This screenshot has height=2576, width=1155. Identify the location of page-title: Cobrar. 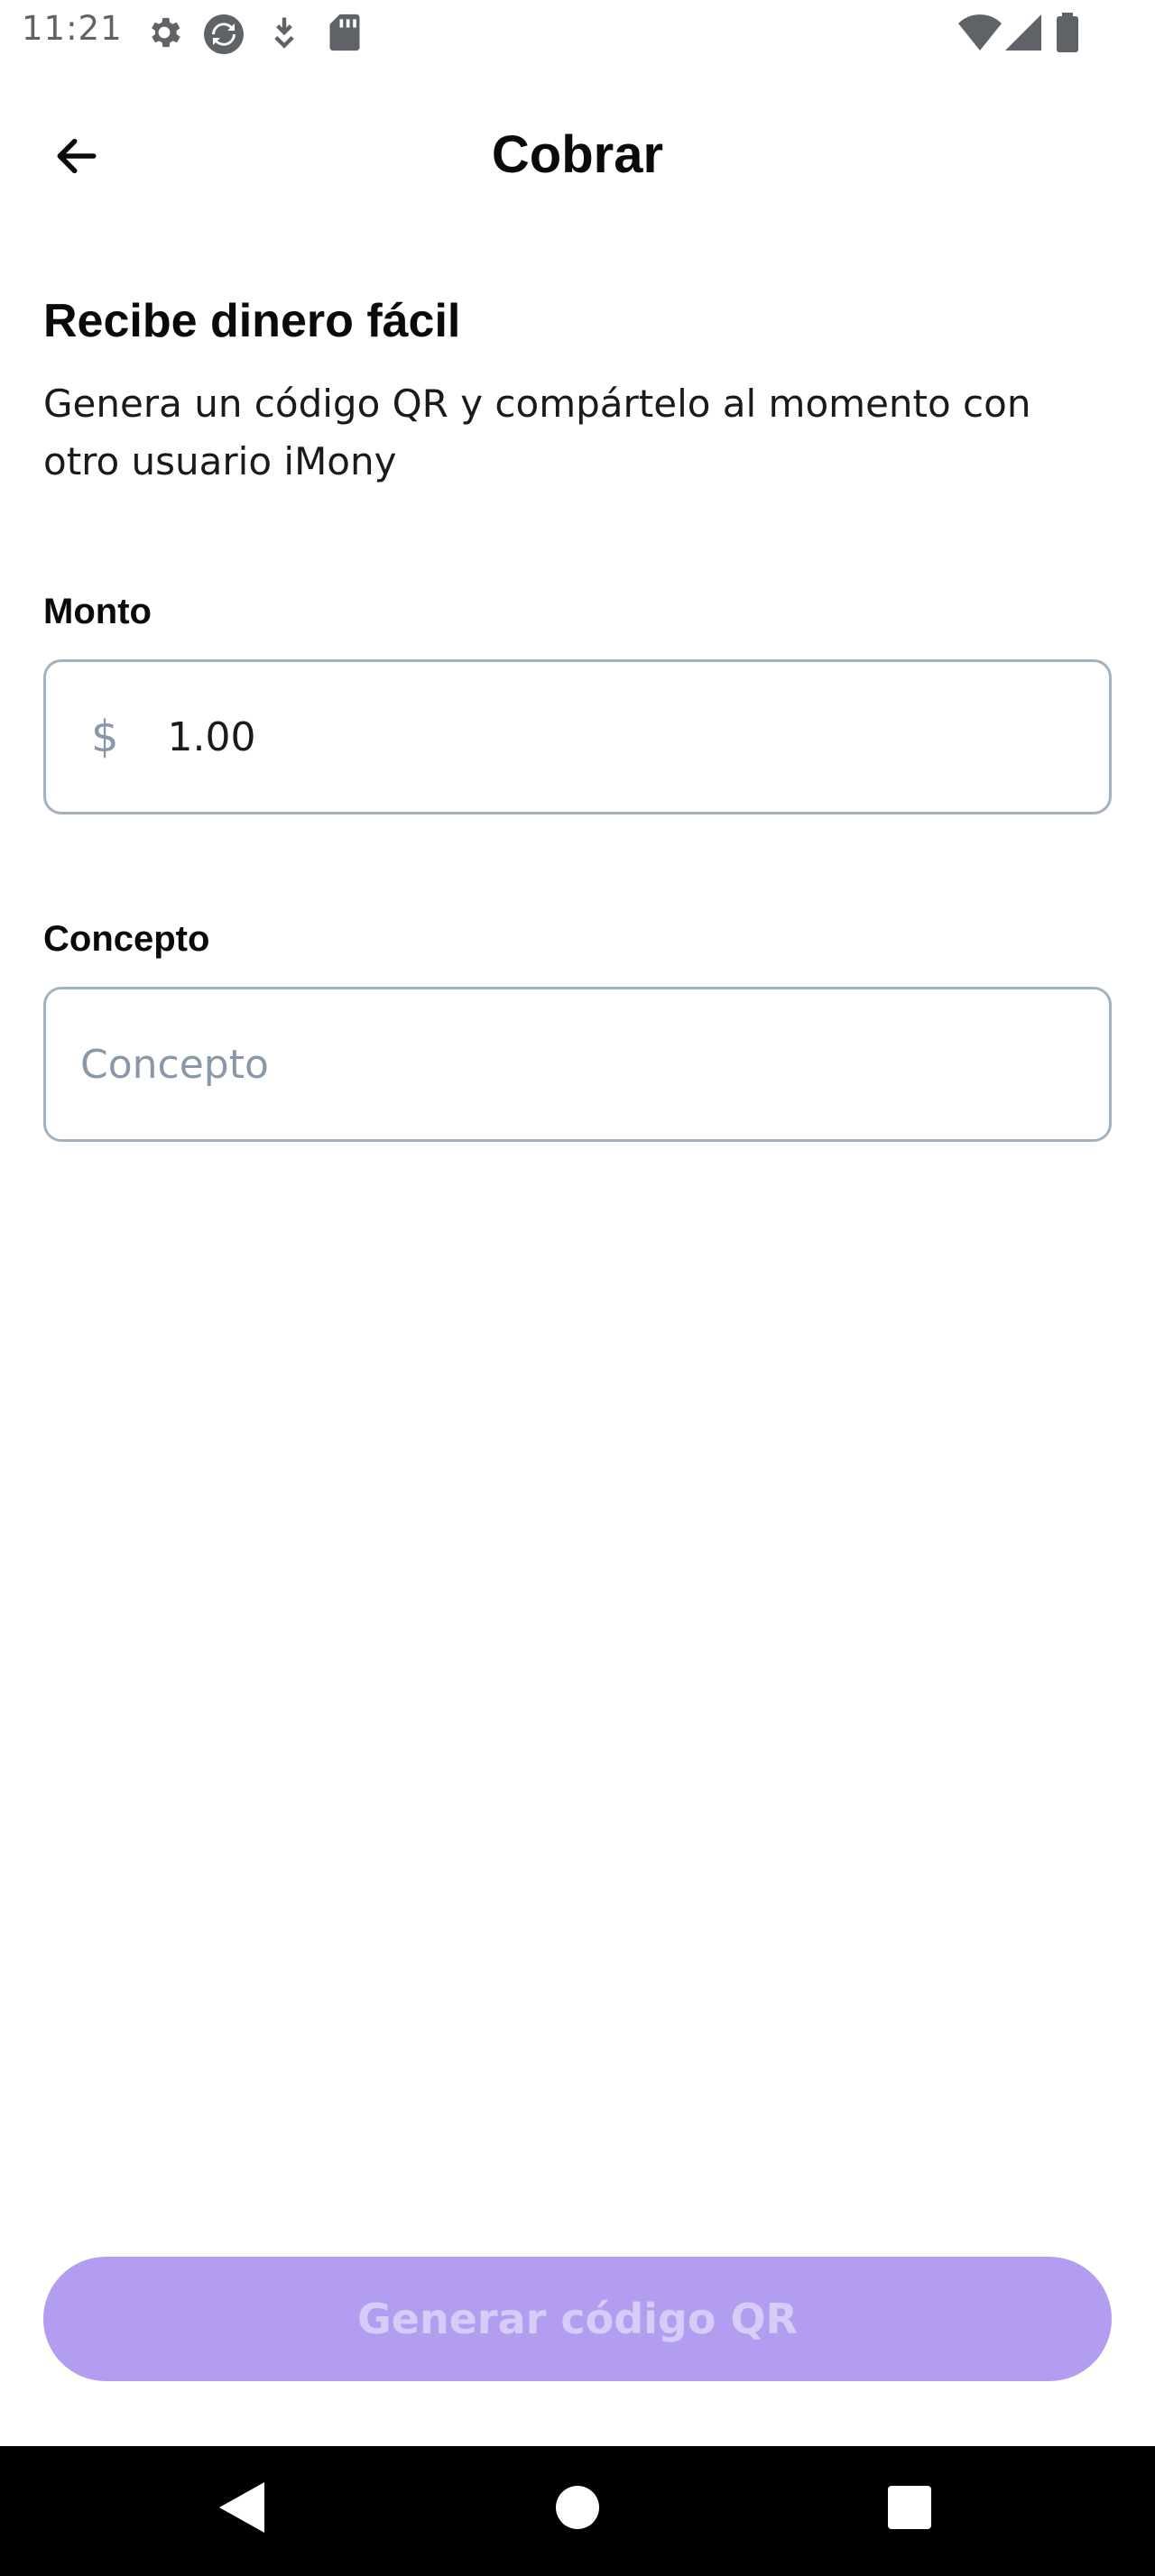
(577, 154).